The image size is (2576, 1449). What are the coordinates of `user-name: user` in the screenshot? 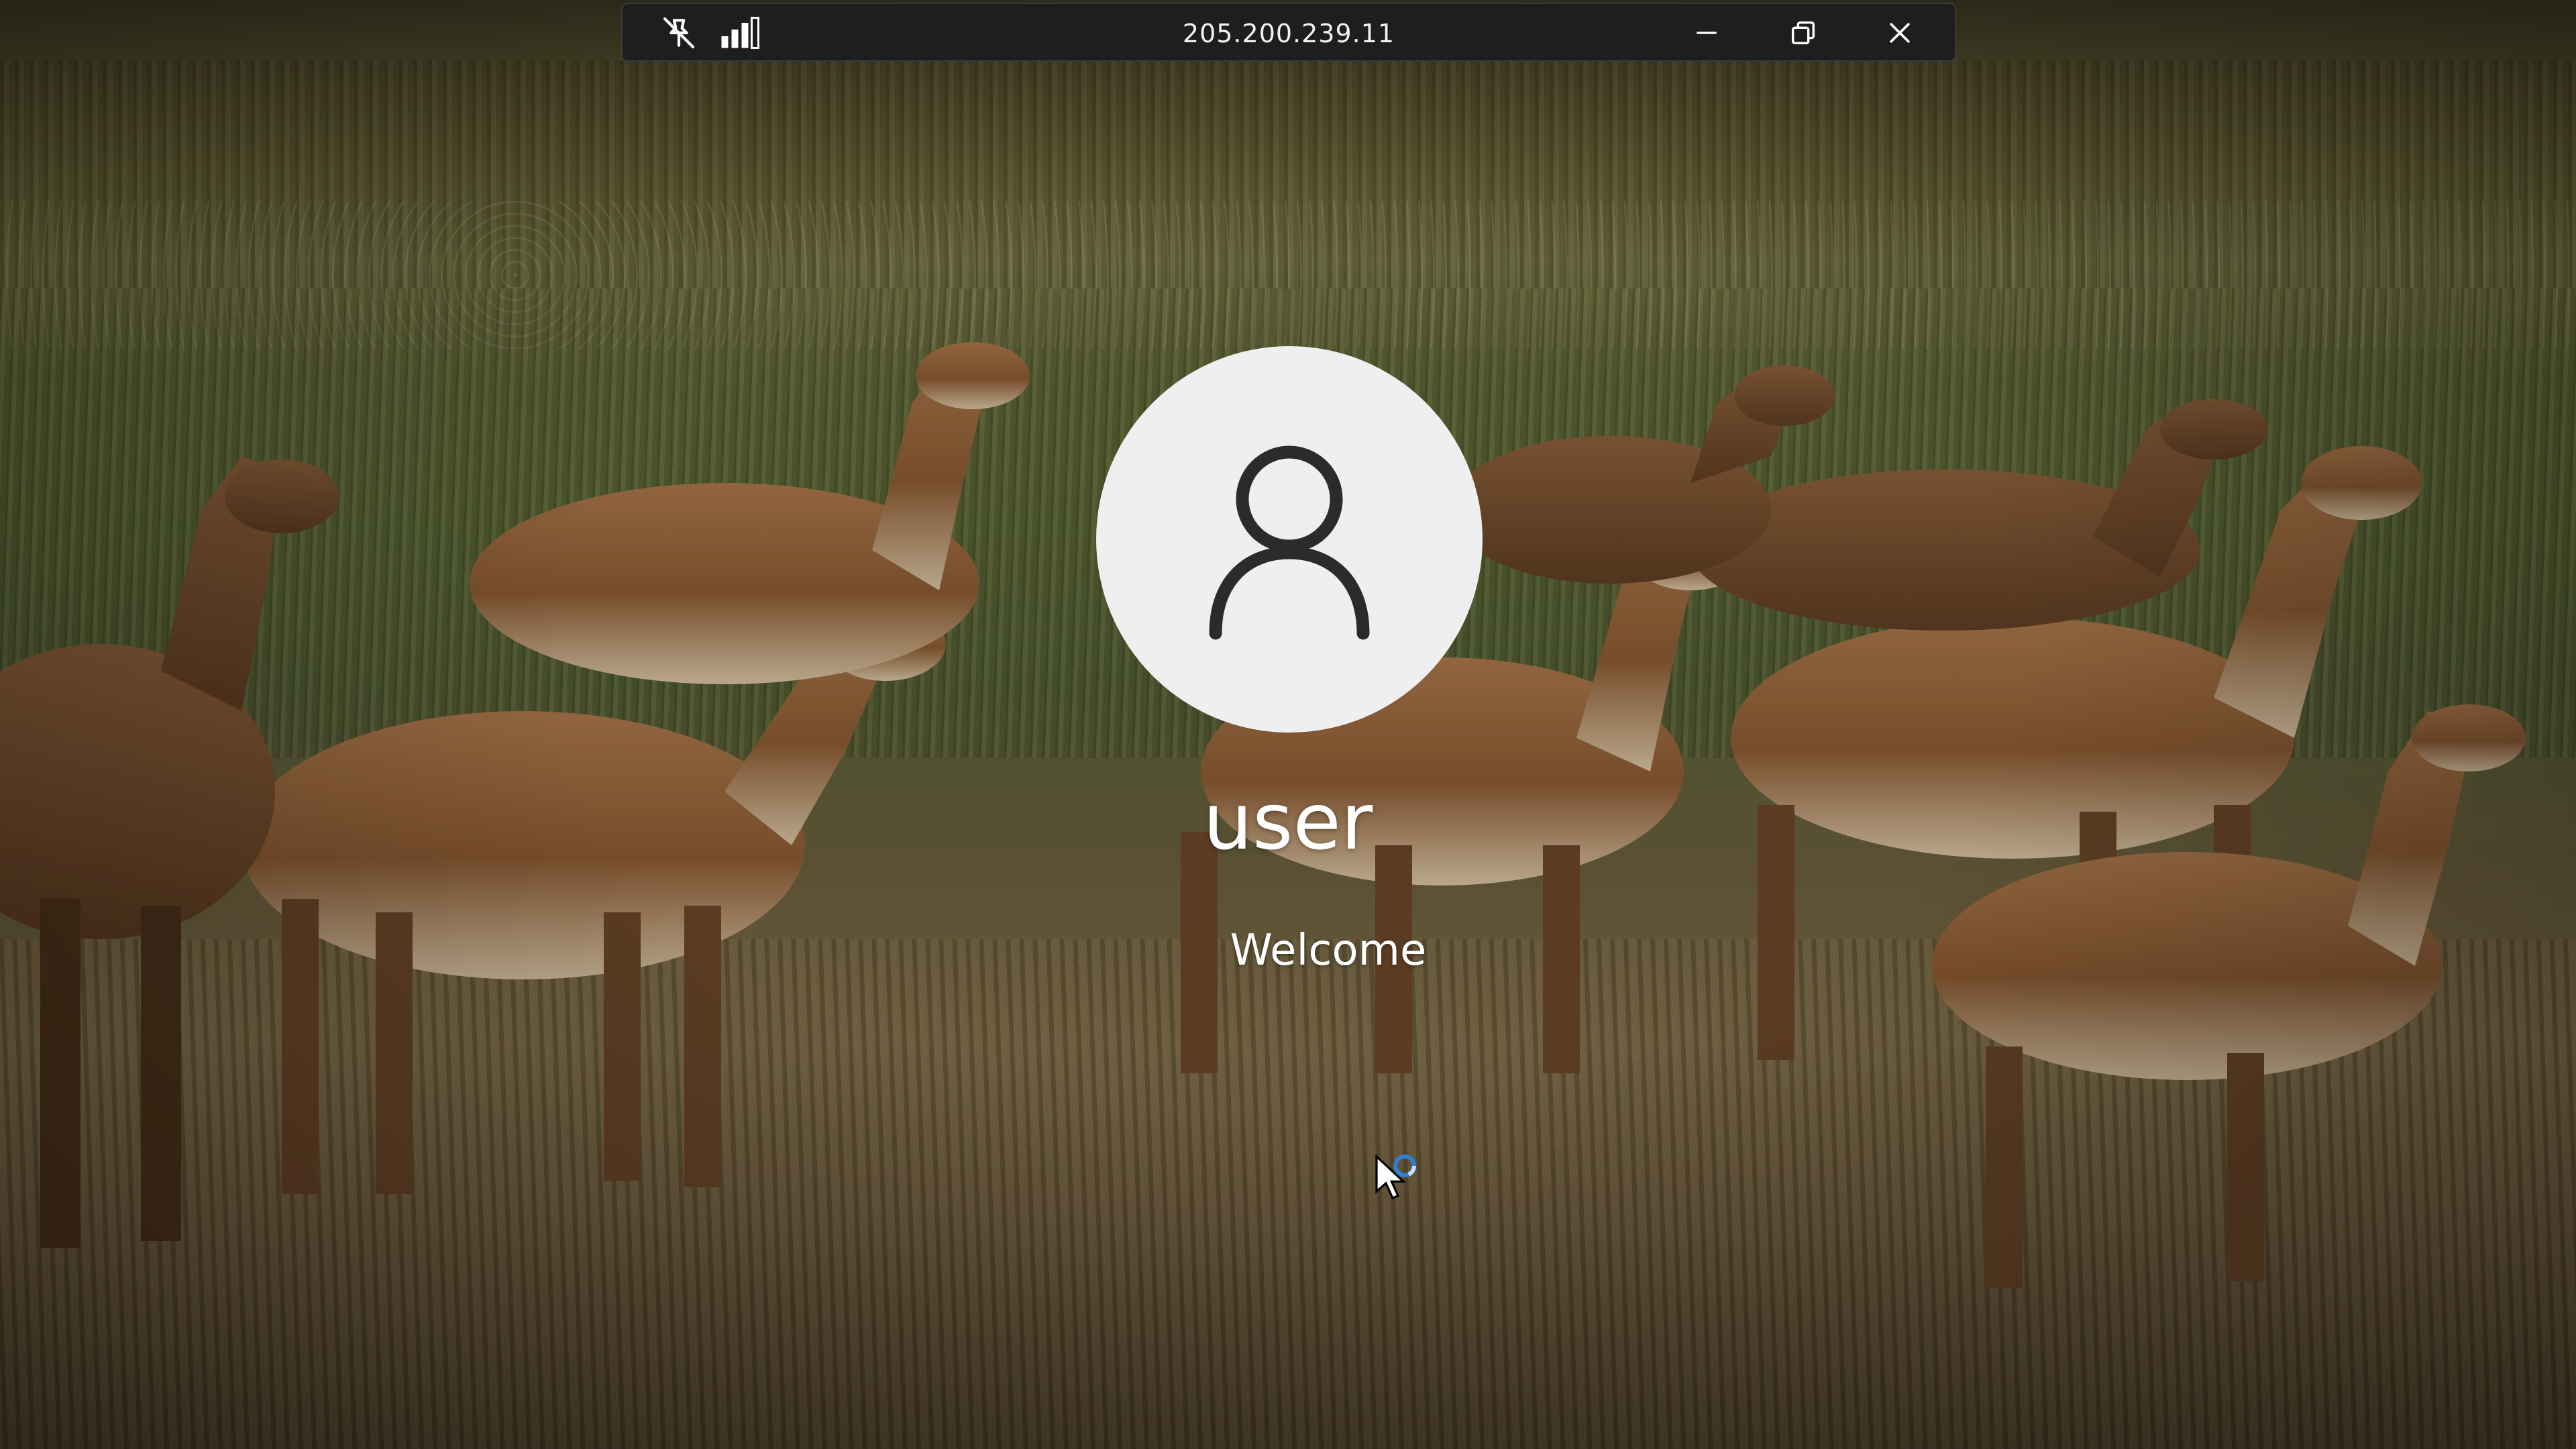 It's located at (1288, 822).